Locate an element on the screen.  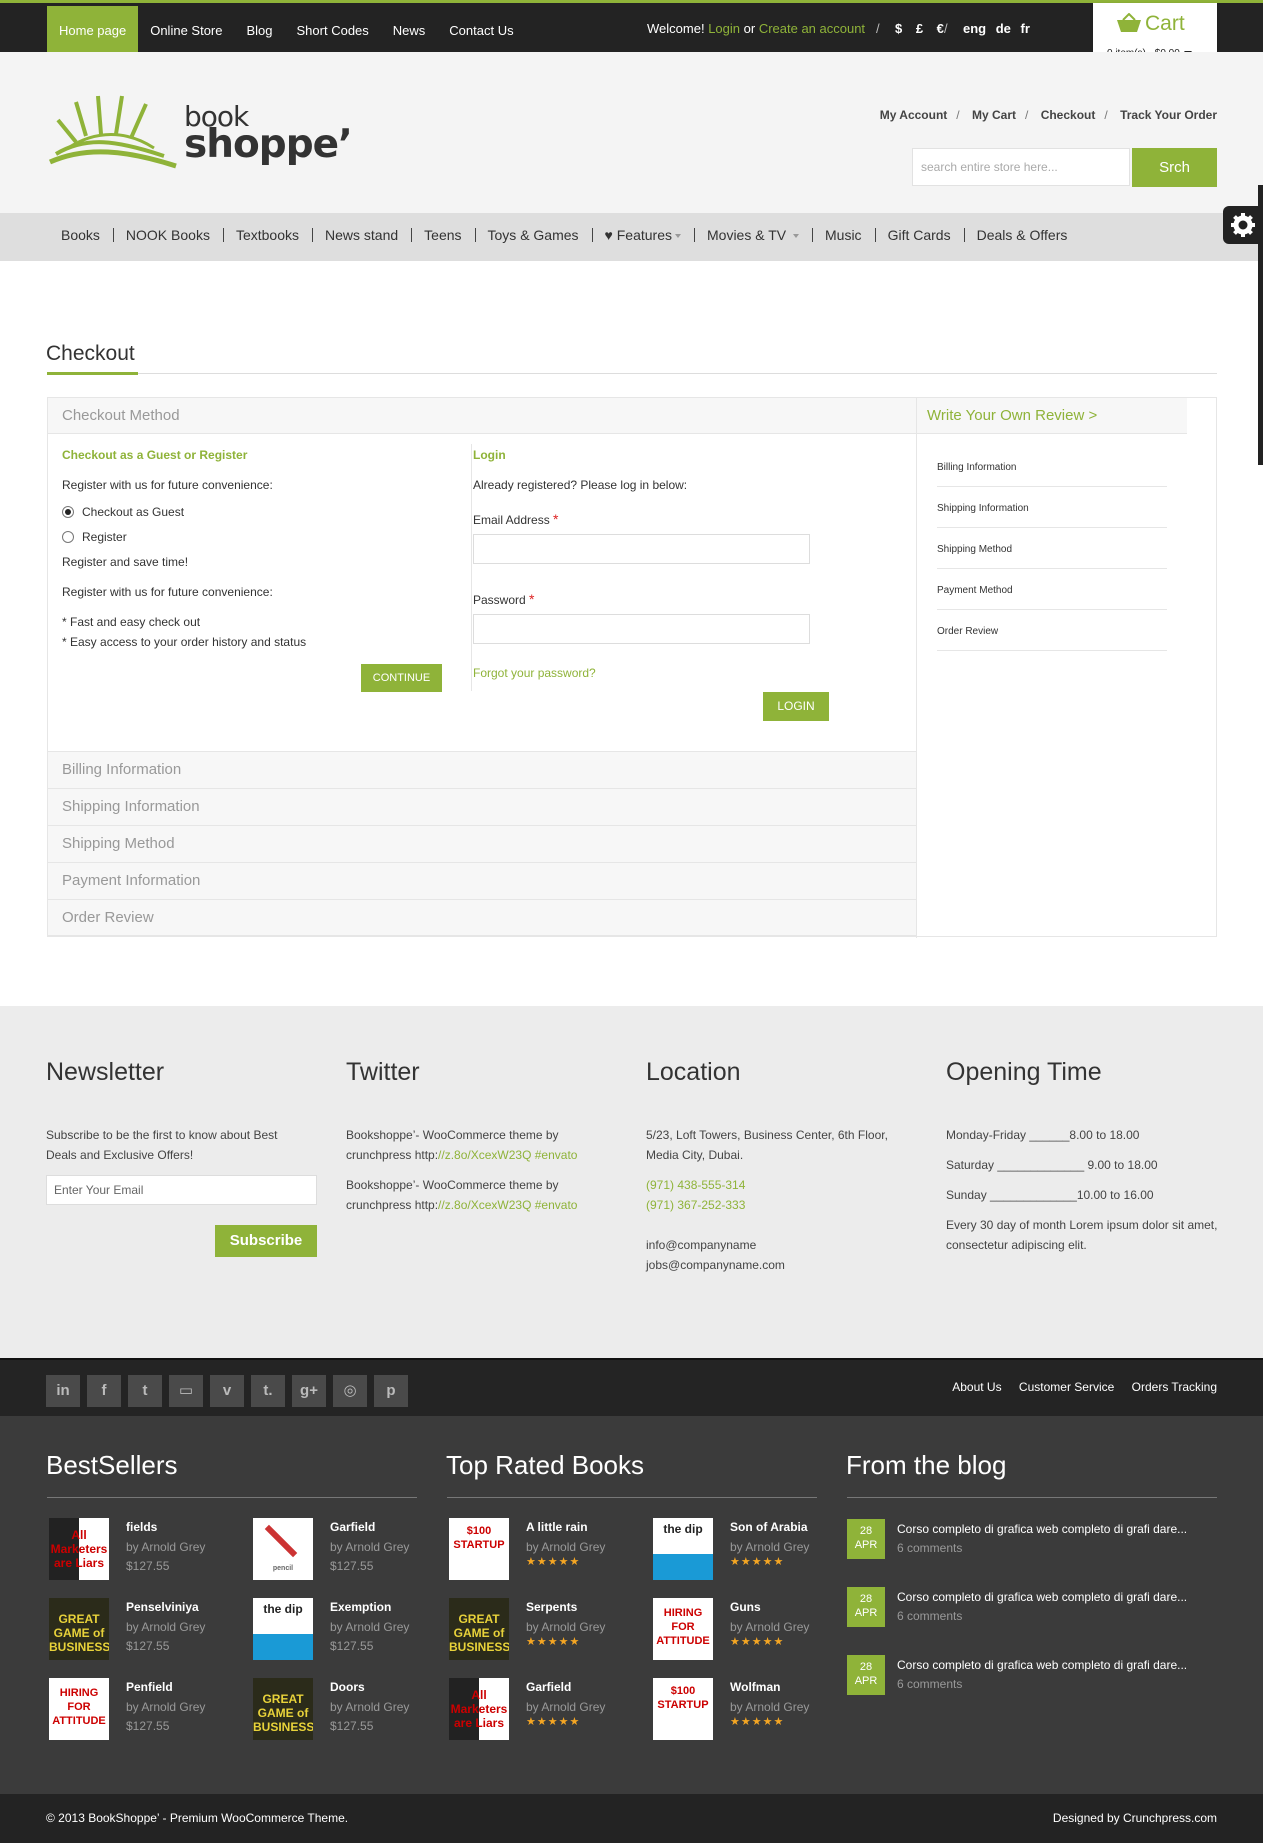
settings-toggle is located at coordinates (1243, 225).